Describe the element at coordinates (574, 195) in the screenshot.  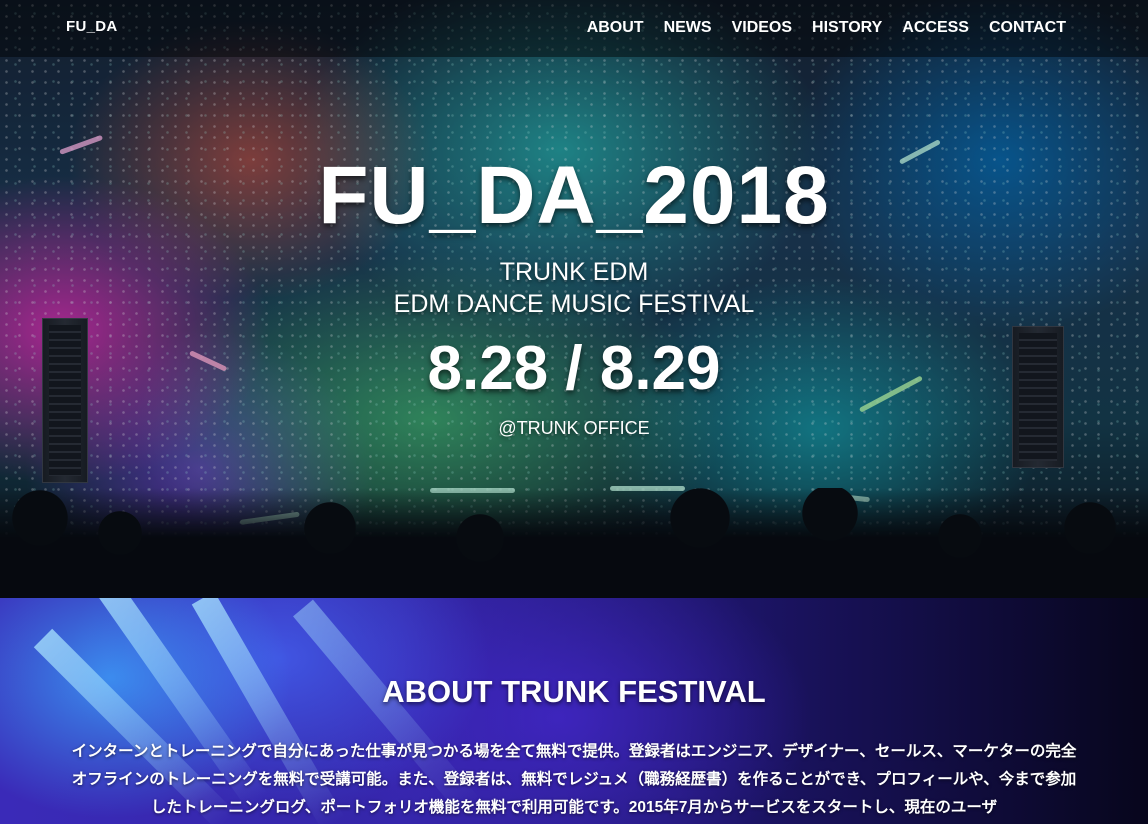
I see `hero-title: FU_DA_2018` at that location.